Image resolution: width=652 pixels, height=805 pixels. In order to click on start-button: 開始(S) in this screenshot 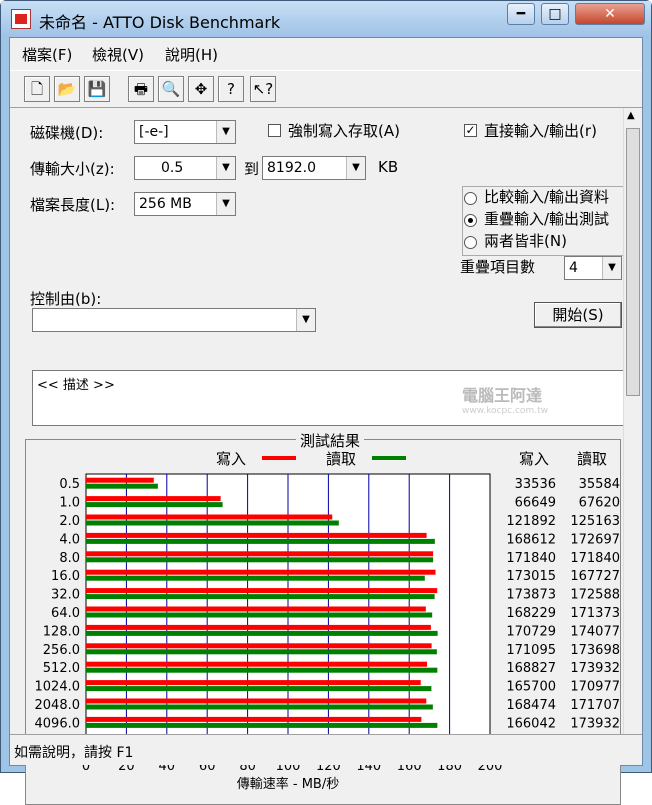, I will do `click(578, 315)`.